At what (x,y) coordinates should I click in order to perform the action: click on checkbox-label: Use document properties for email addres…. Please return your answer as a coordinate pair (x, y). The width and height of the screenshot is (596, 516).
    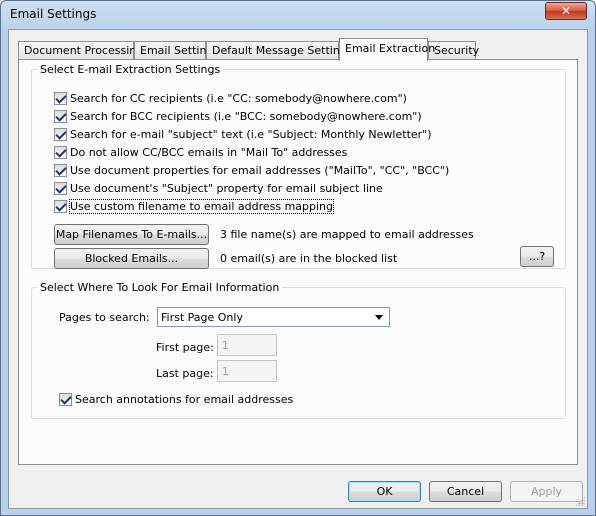
    Looking at the image, I should click on (260, 170).